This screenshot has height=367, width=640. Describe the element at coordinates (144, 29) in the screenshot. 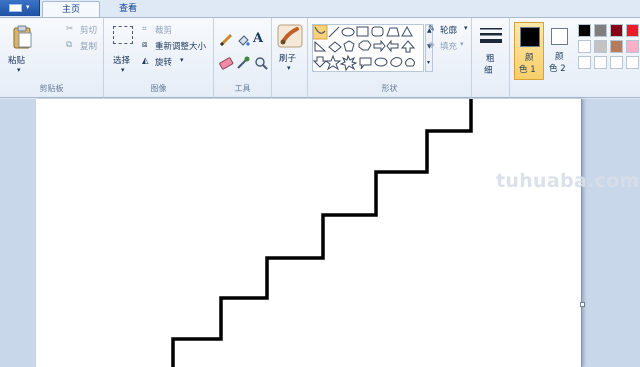

I see `crop-icon: ⌗` at that location.